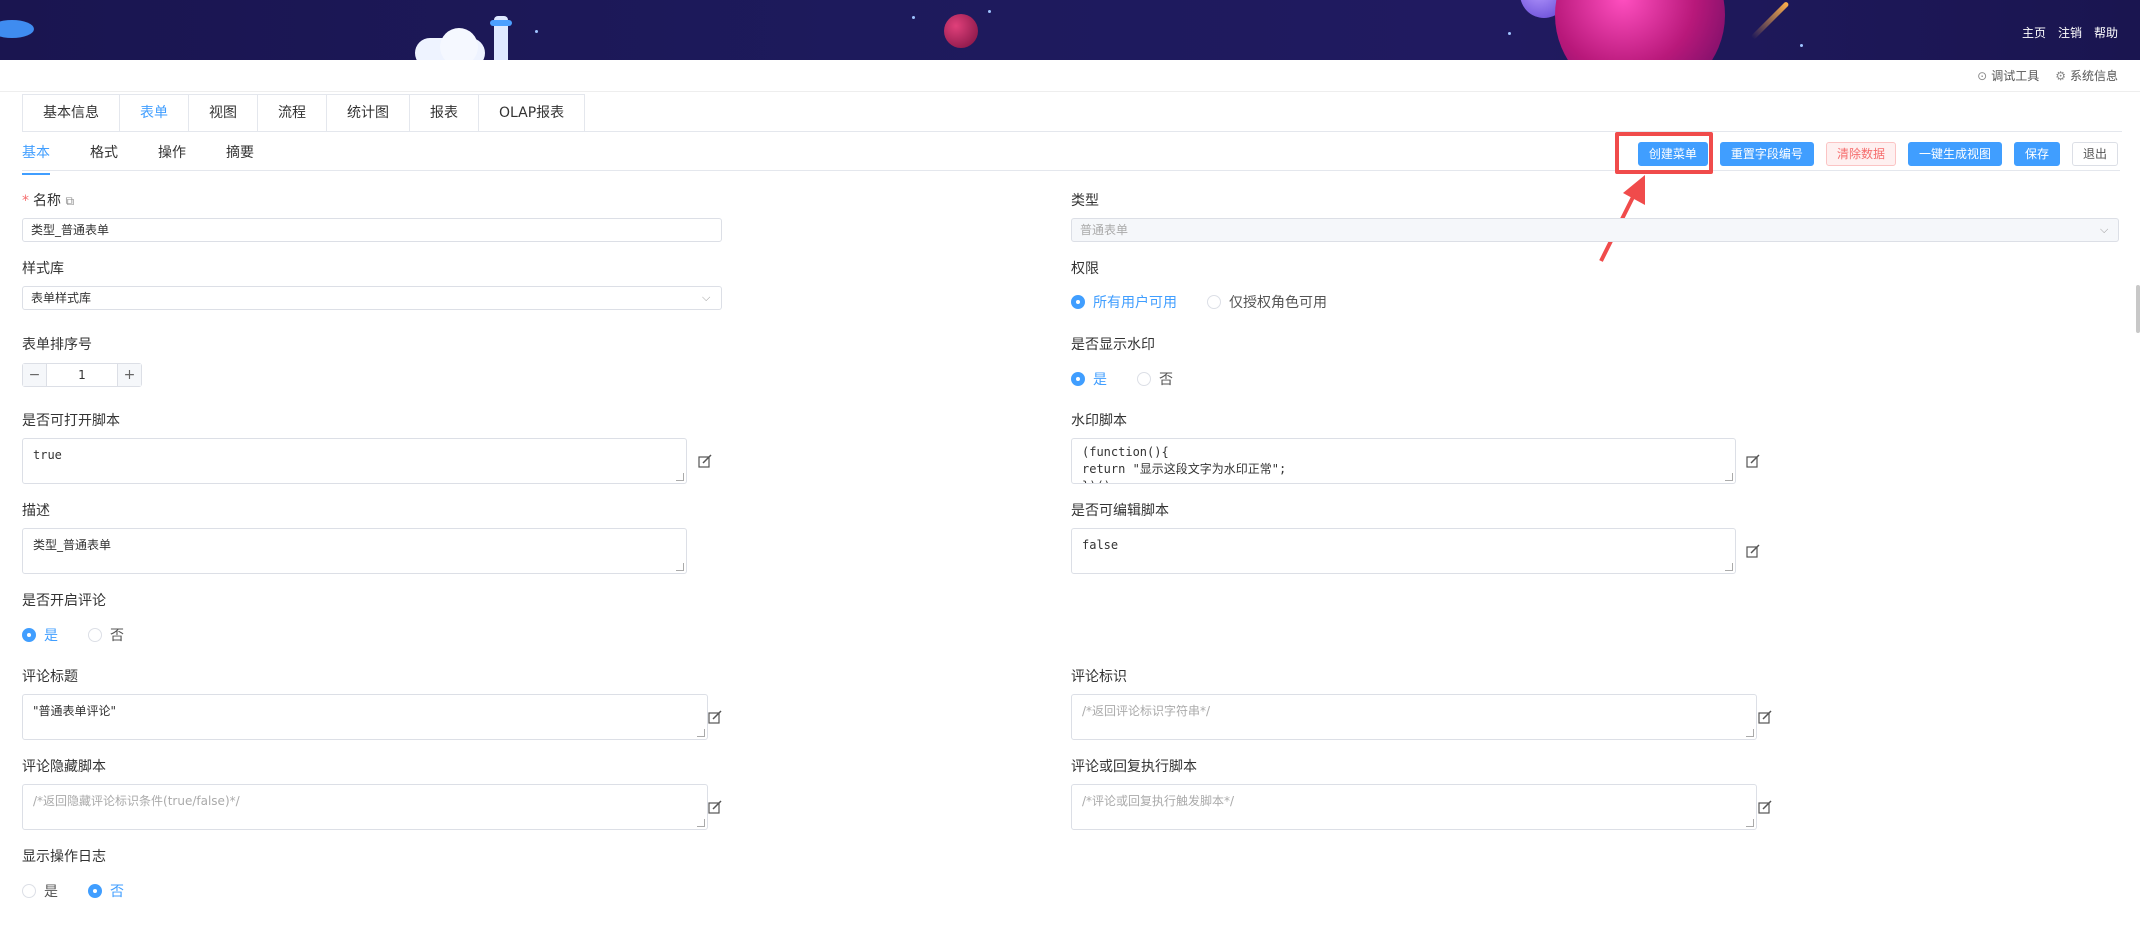  I want to click on permission-label: 权限, so click(1085, 269).